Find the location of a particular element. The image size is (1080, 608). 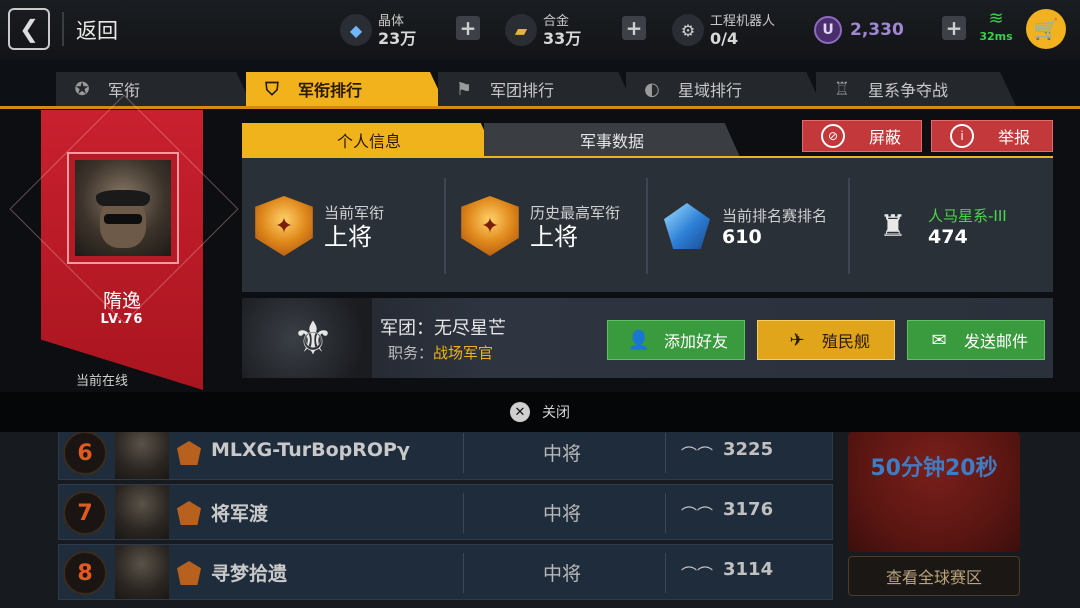

add-friend-label: 添加好友 is located at coordinates (695, 341).